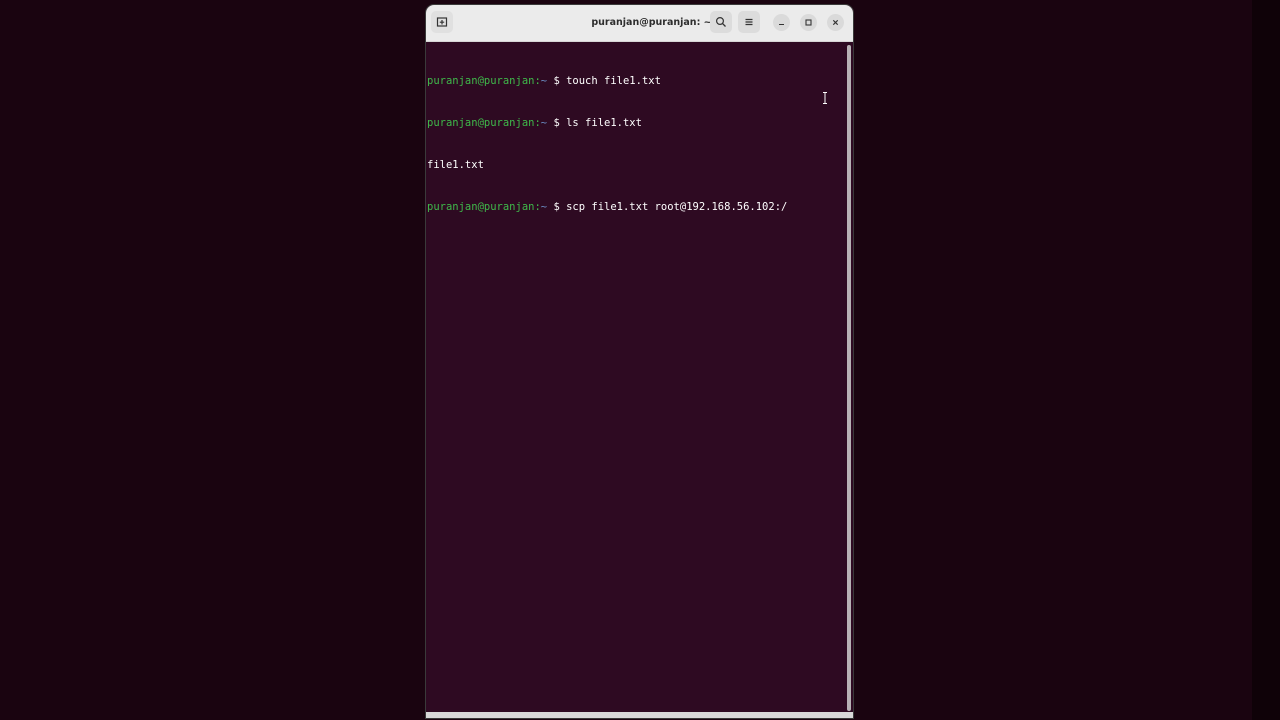  Describe the element at coordinates (455, 165) in the screenshot. I see `command-output: file1.txt` at that location.